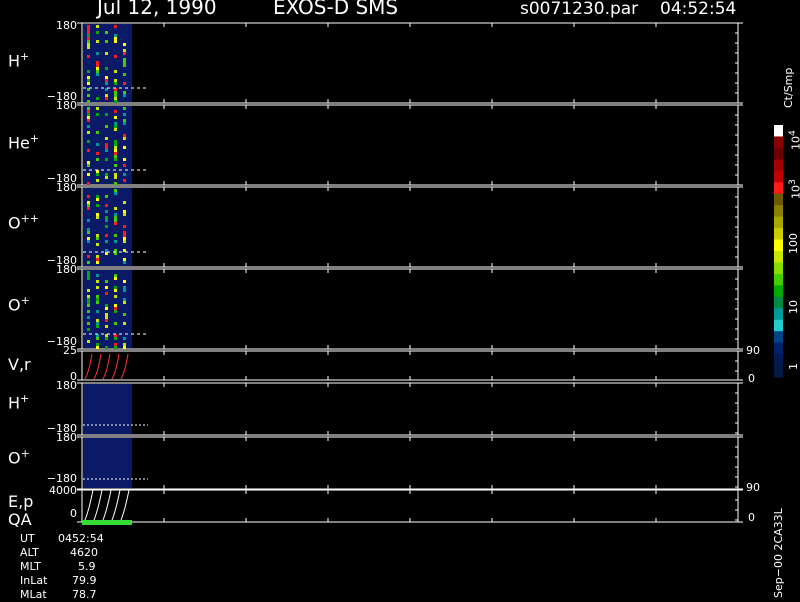  I want to click on tick-opp-top: 180, so click(66, 187).